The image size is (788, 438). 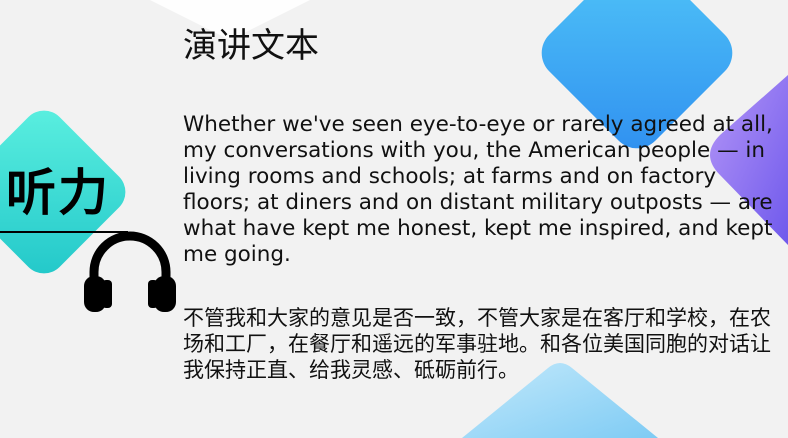 What do you see at coordinates (58, 193) in the screenshot?
I see `listening-label: 听力` at bounding box center [58, 193].